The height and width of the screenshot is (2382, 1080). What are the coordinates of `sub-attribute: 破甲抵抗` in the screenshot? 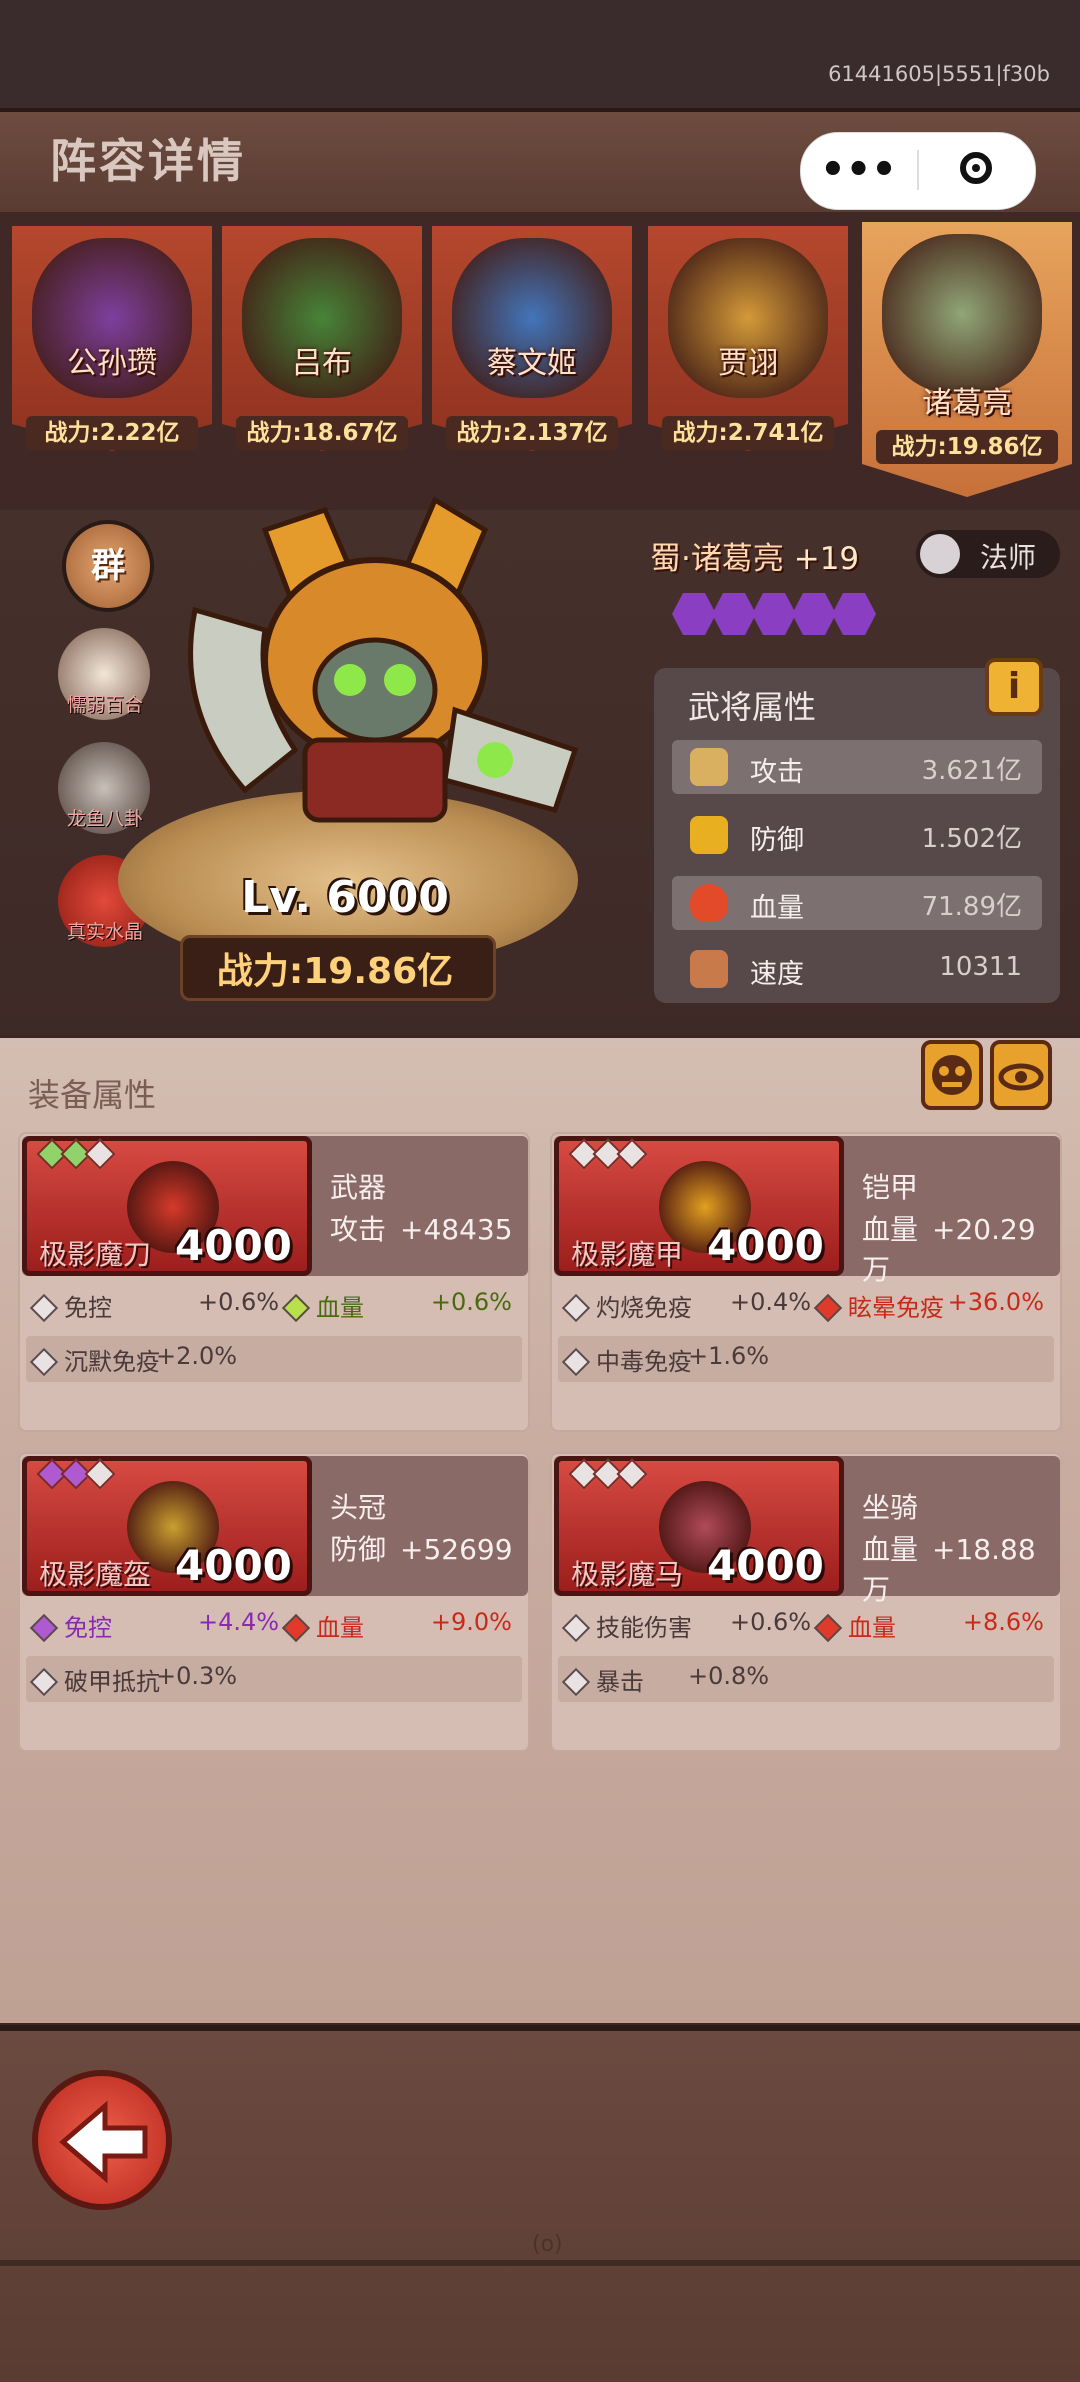 It's located at (94, 1679).